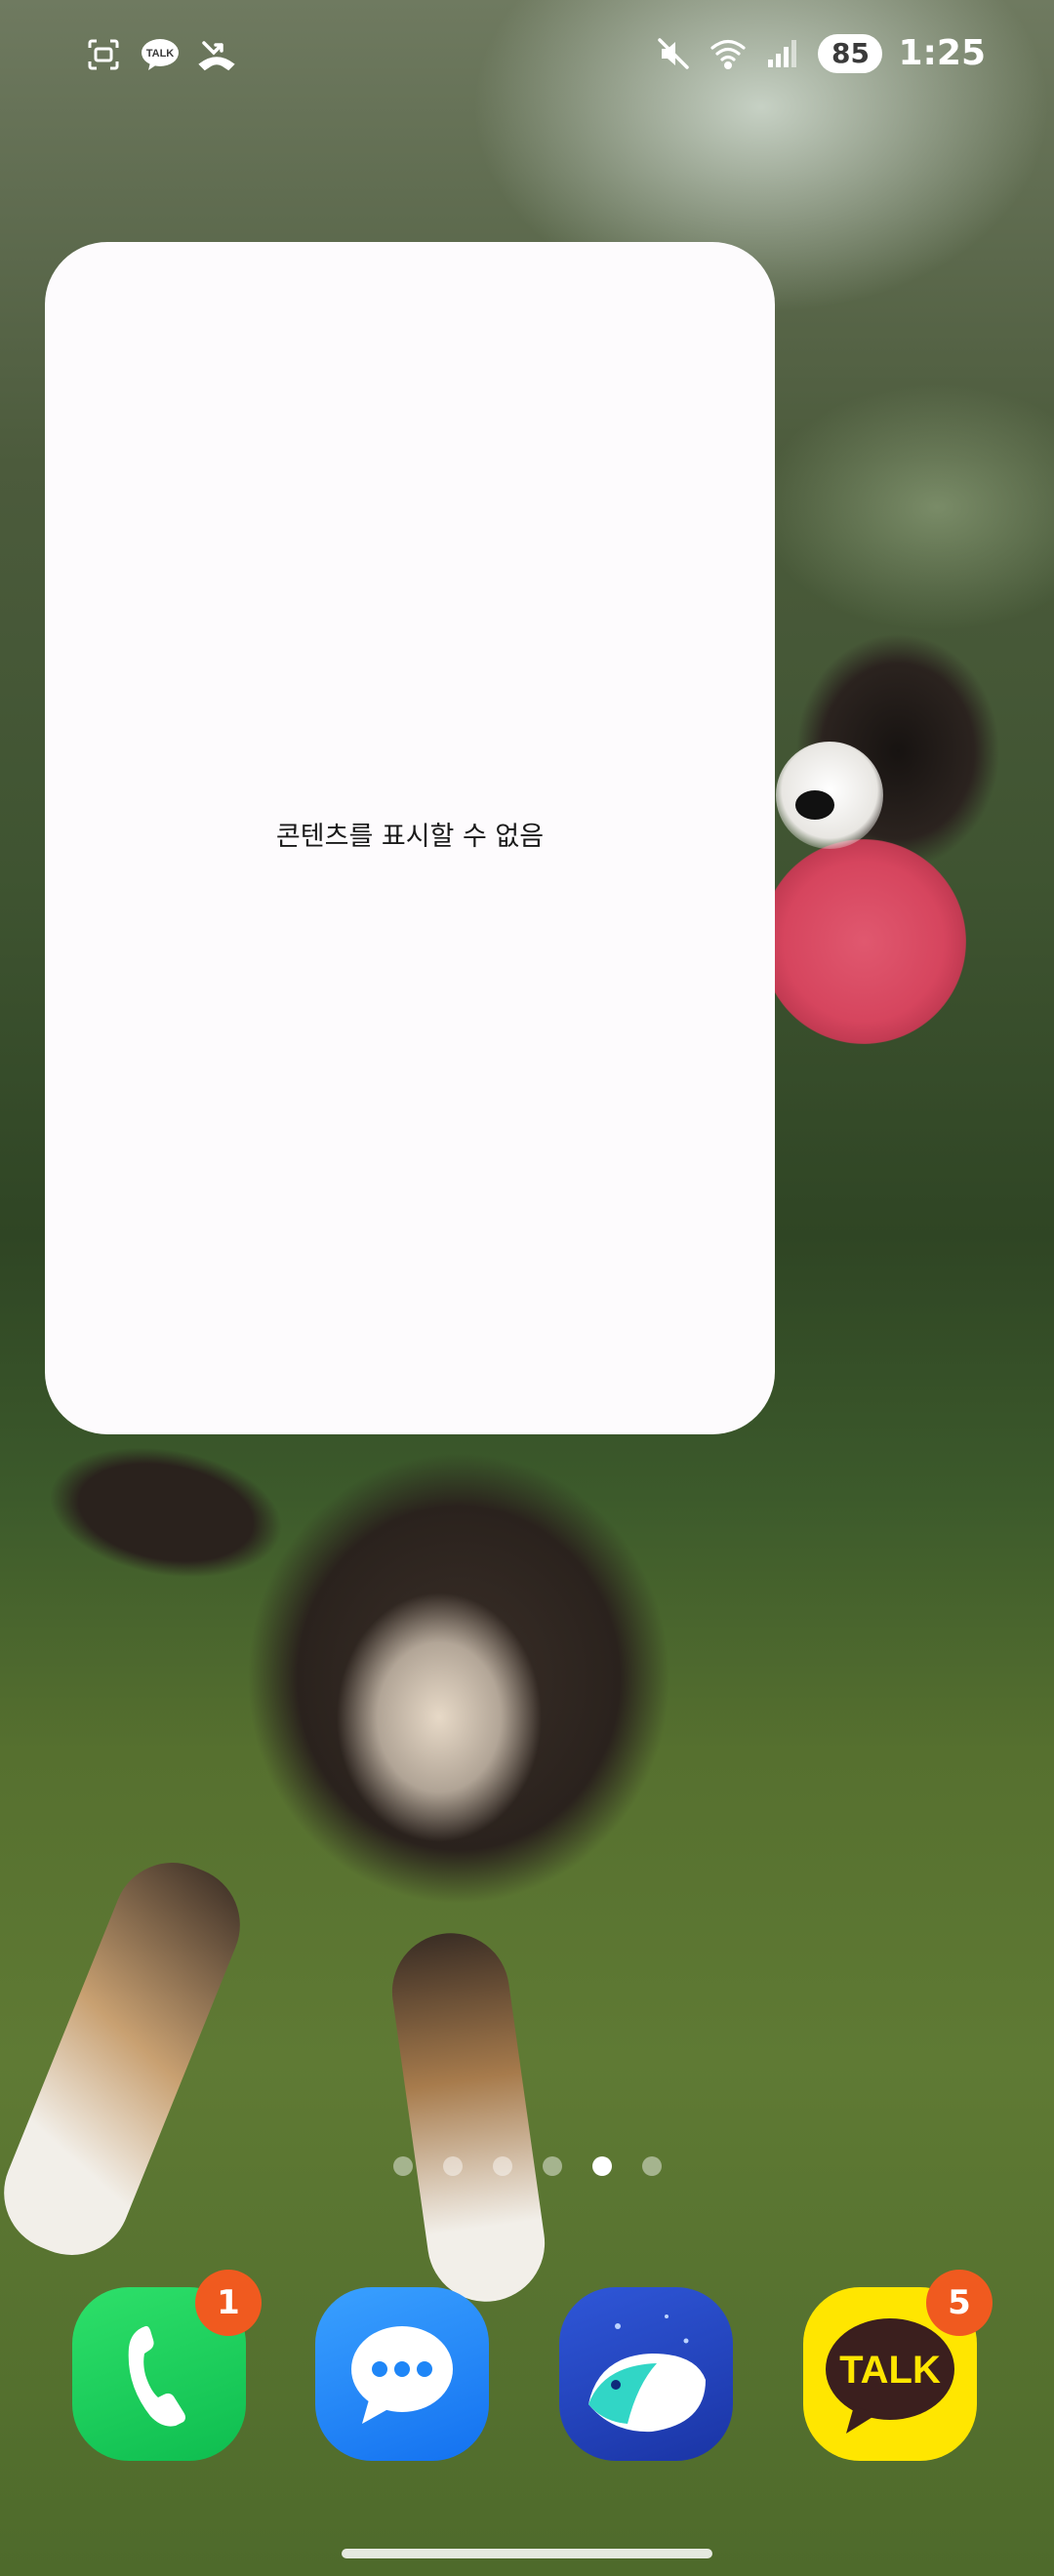  Describe the element at coordinates (602, 2166) in the screenshot. I see `page-dot-active` at that location.